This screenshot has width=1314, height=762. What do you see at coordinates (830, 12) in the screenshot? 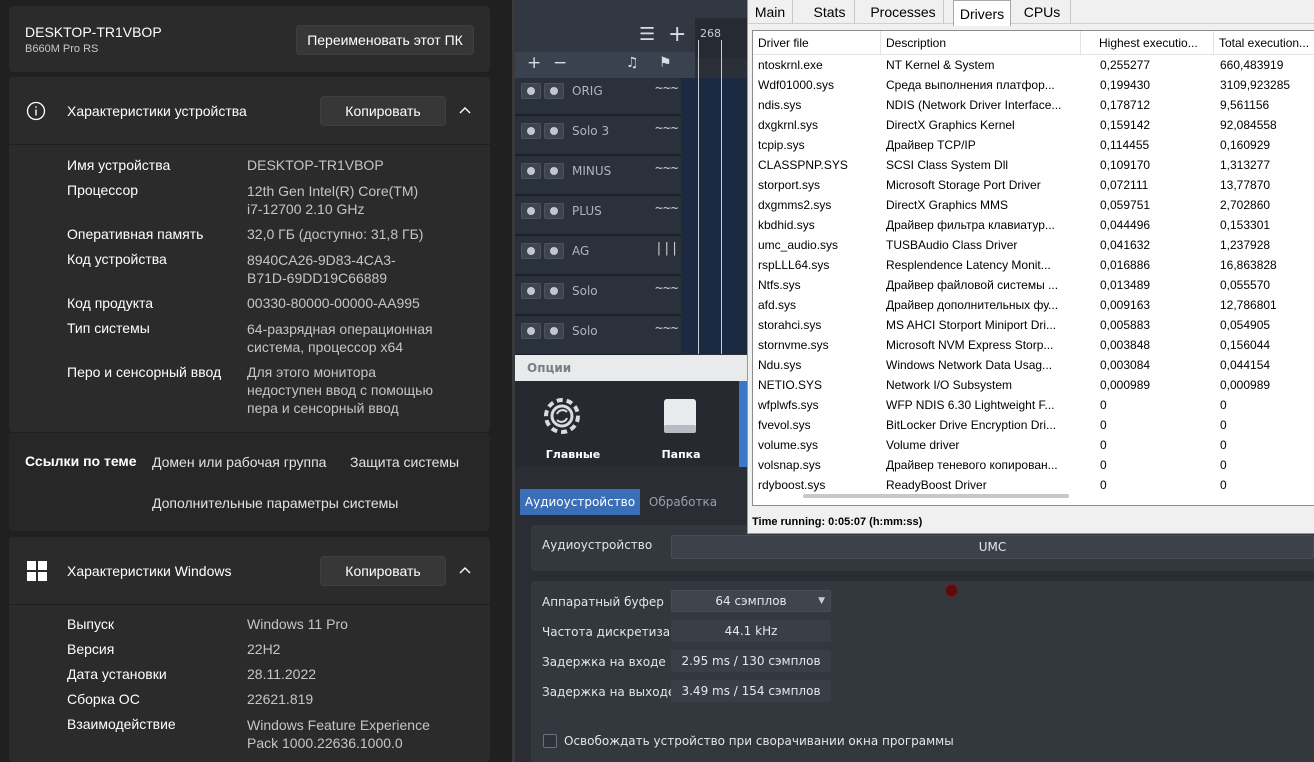
I see `tab-stats: Stats` at bounding box center [830, 12].